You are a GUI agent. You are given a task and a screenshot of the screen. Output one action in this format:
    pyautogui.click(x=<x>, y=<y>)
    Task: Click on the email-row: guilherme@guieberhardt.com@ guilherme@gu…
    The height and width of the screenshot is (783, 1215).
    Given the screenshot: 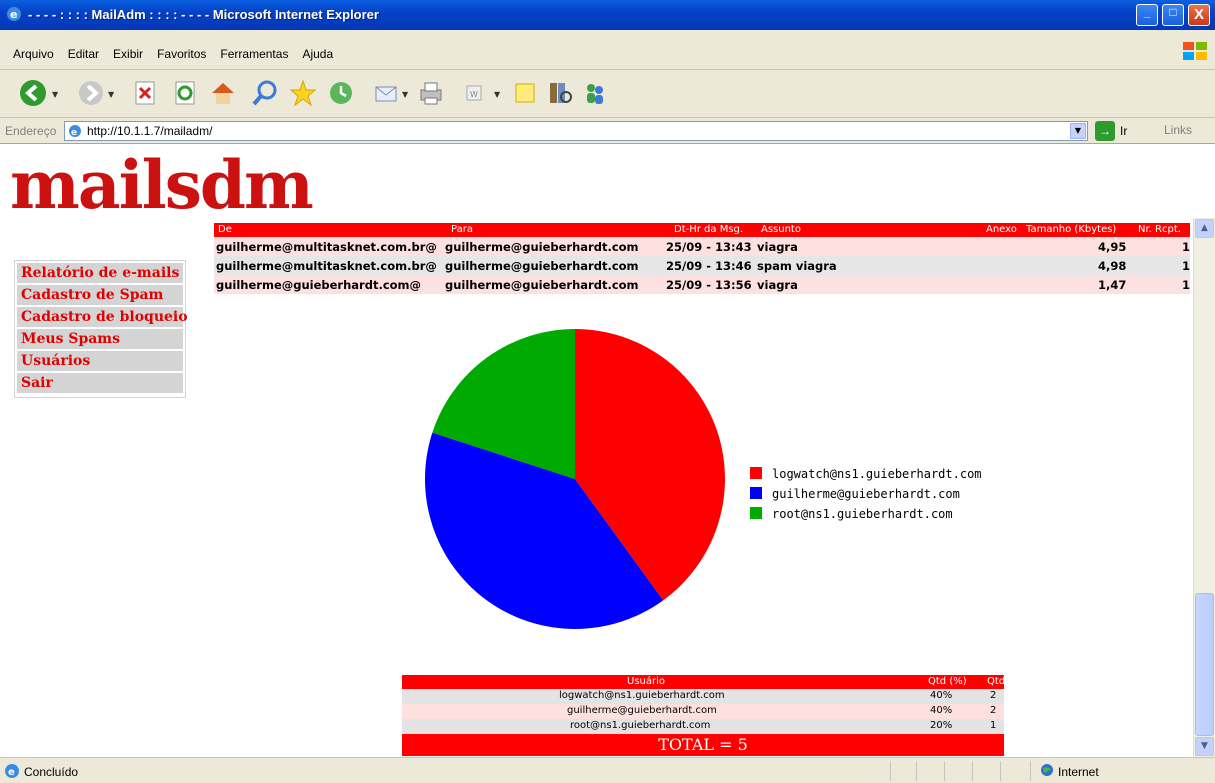 What is the action you would take?
    pyautogui.click(x=702, y=284)
    